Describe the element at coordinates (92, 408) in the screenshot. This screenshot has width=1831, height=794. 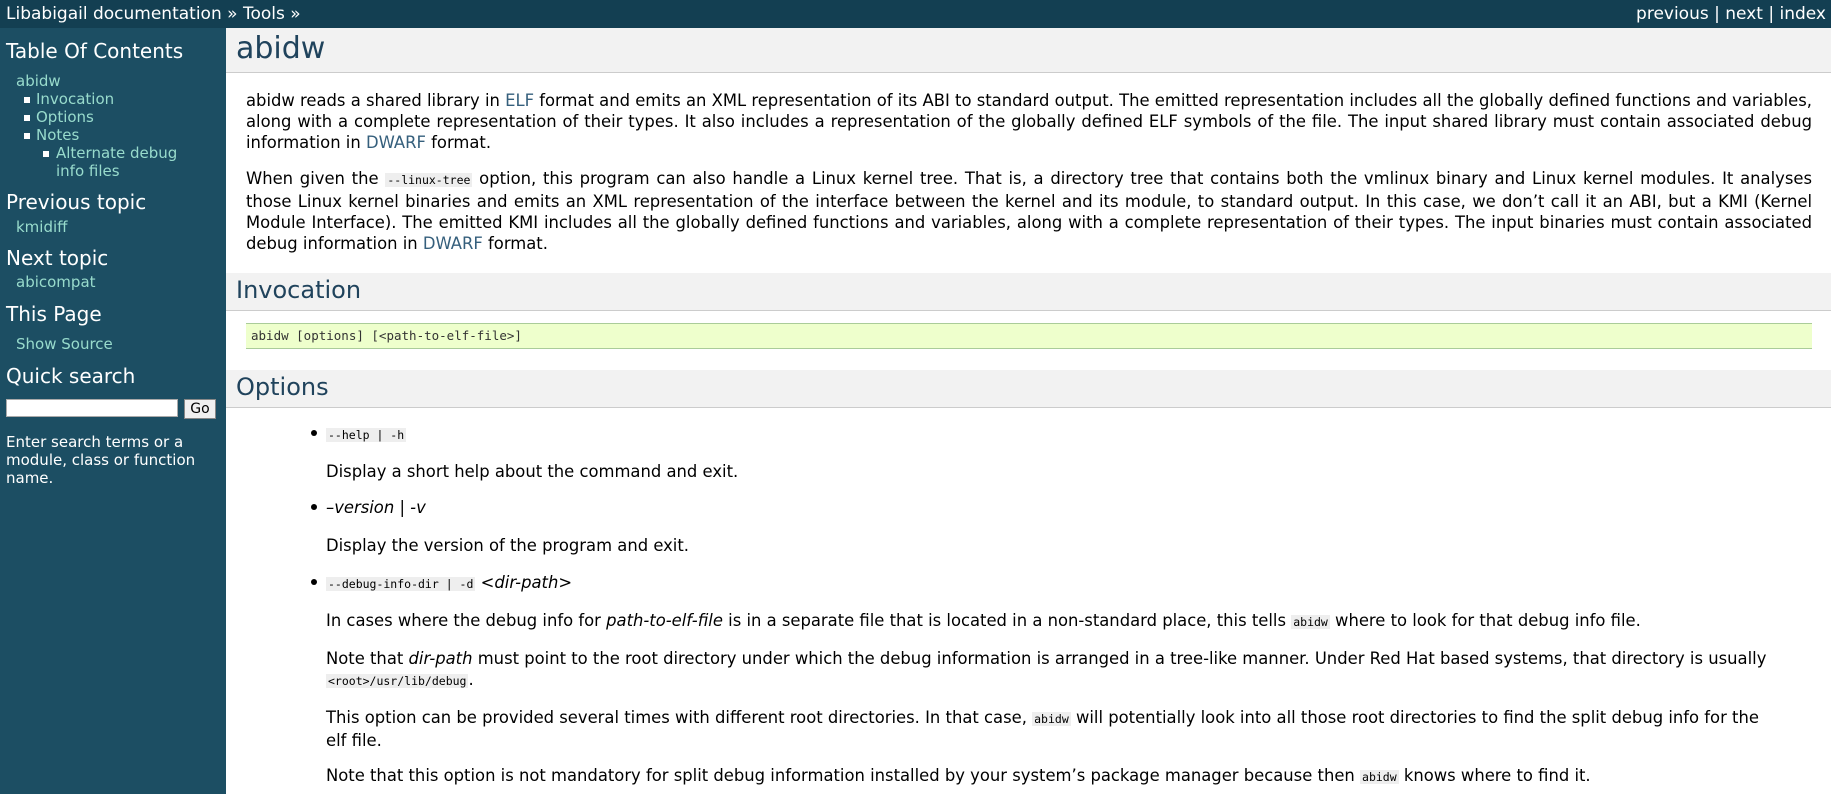
I see `search-input` at that location.